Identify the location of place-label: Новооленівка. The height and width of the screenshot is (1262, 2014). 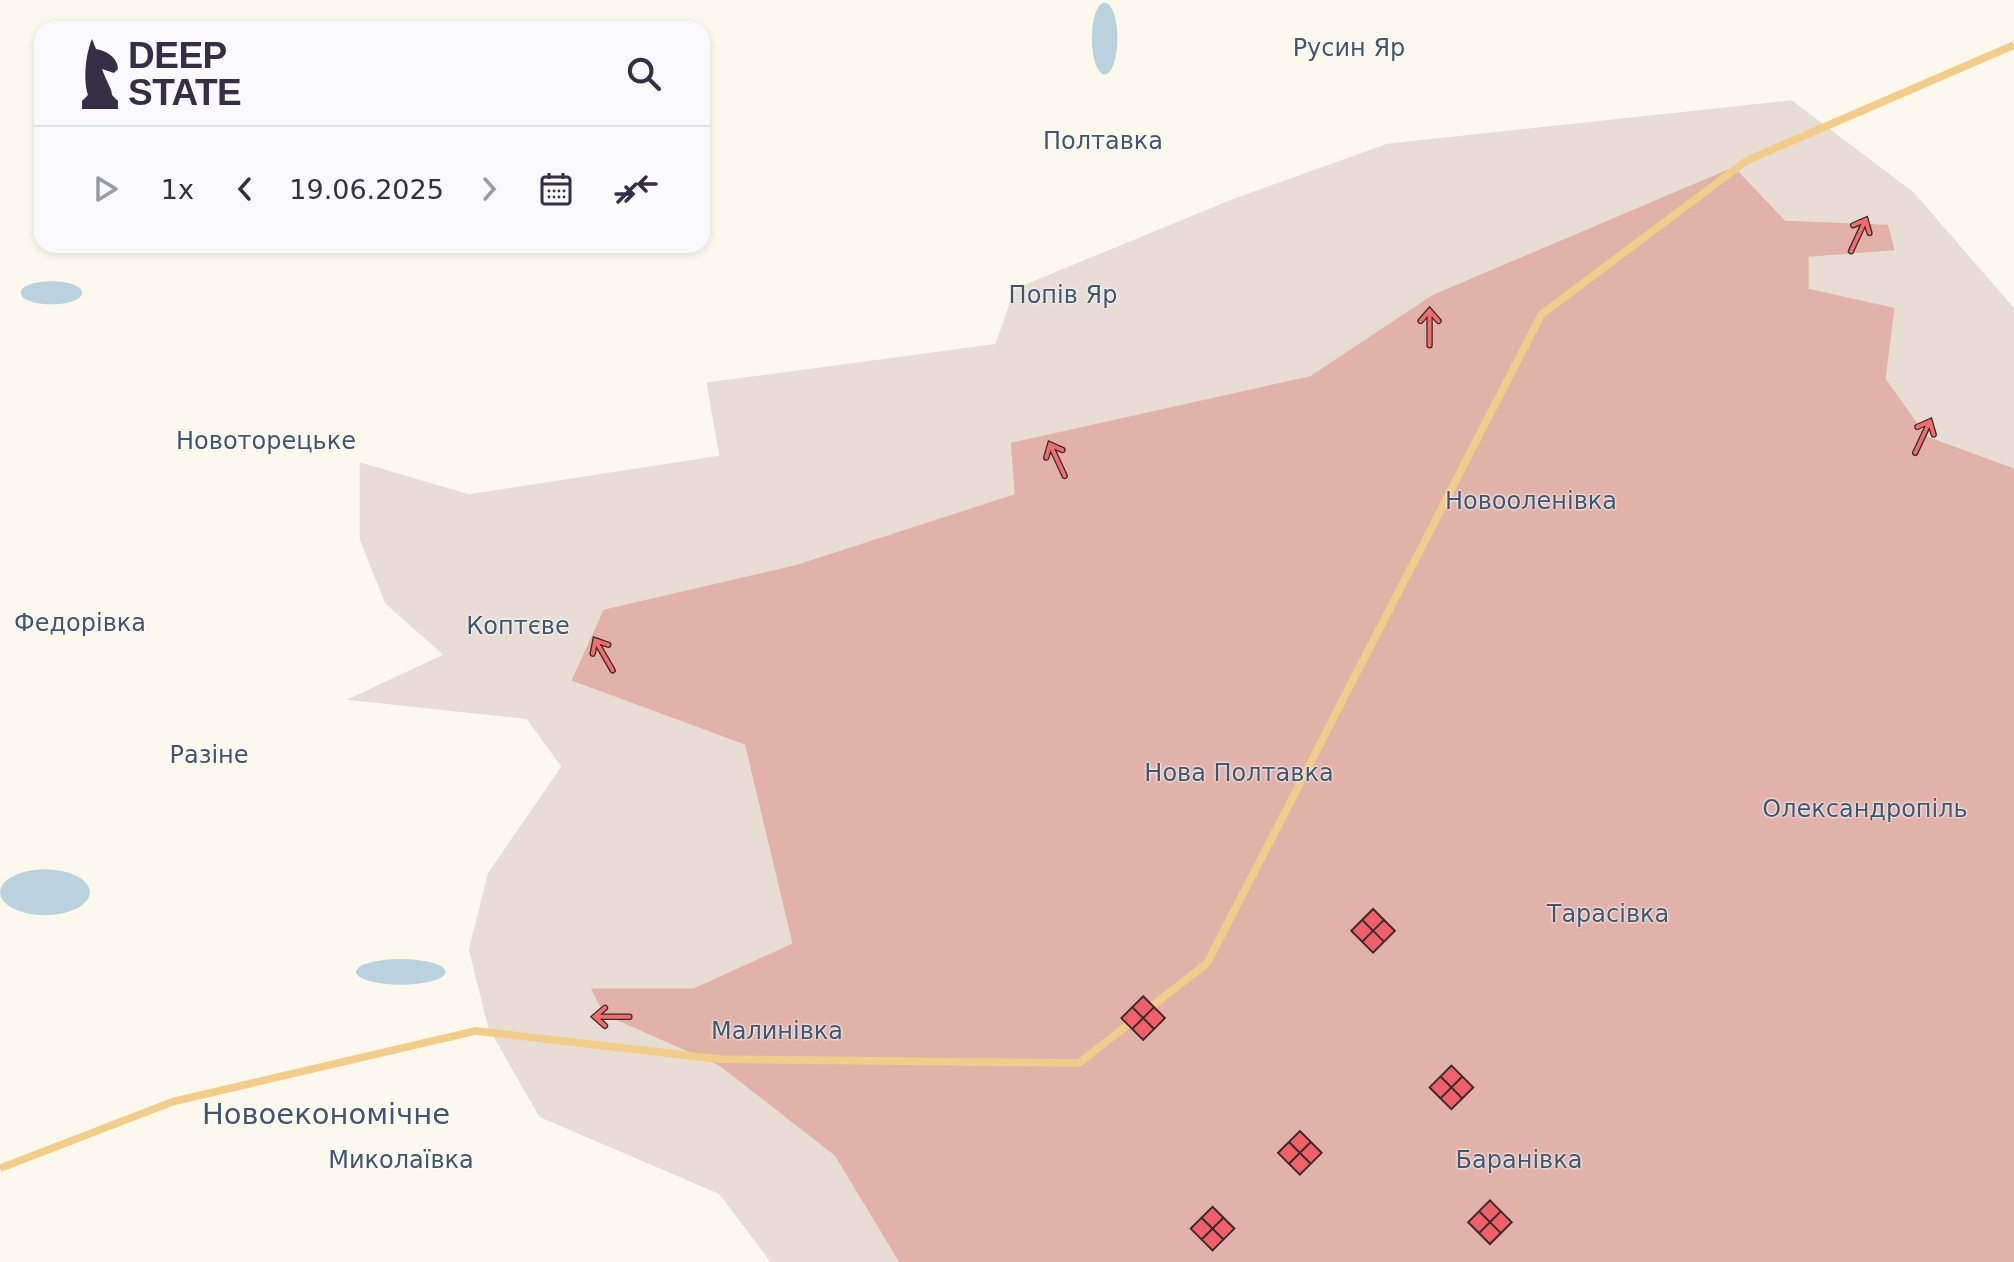
(1531, 501).